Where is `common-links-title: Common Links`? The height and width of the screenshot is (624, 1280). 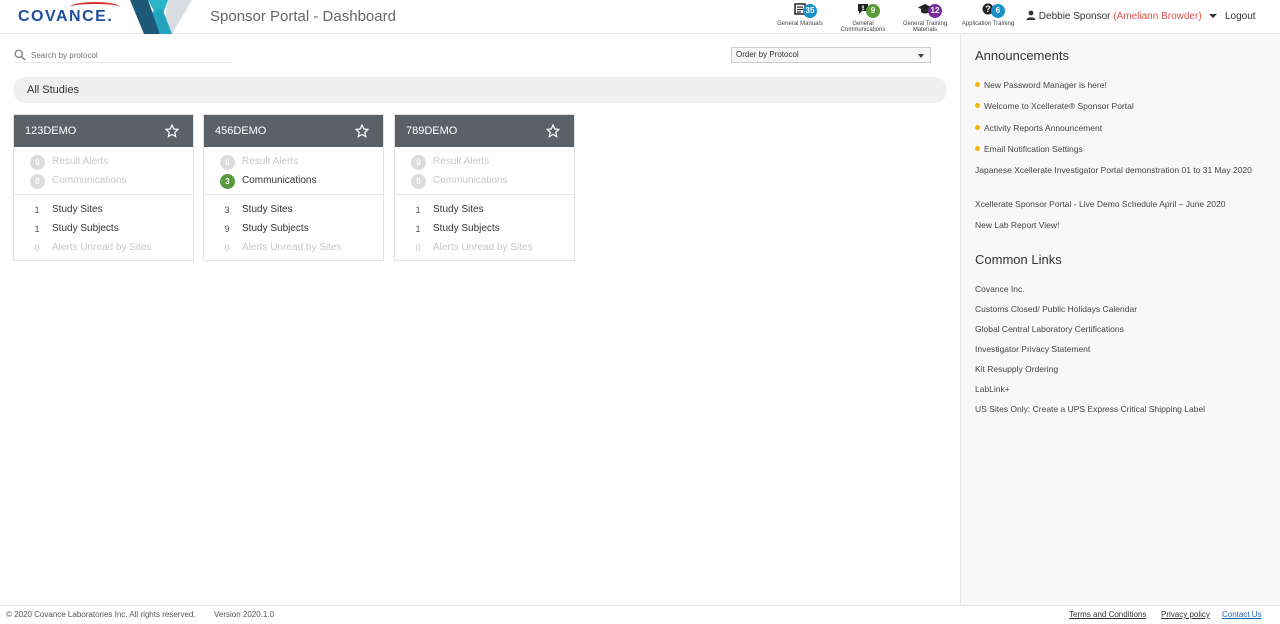 common-links-title: Common Links is located at coordinates (1018, 259).